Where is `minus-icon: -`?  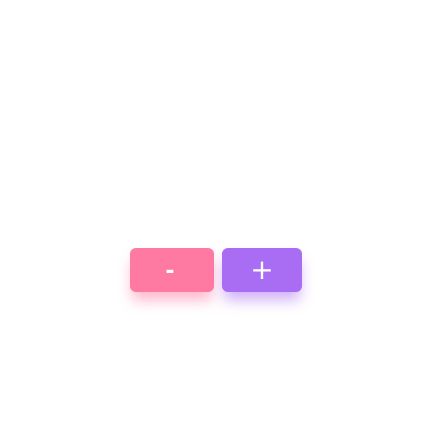 minus-icon: - is located at coordinates (170, 271).